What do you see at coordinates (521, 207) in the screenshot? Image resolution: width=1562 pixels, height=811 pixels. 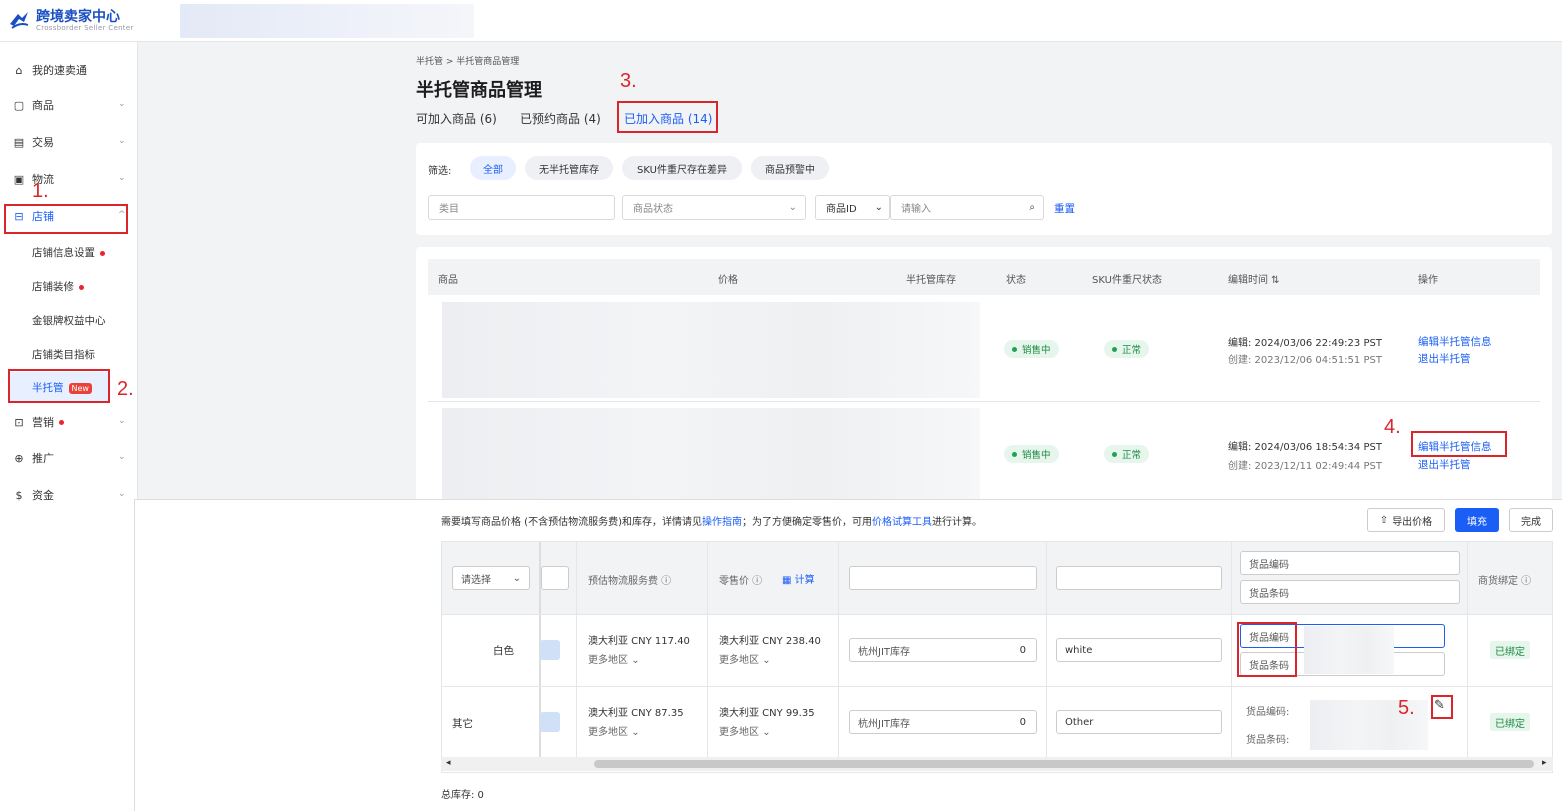 I see `category-select: 类目` at bounding box center [521, 207].